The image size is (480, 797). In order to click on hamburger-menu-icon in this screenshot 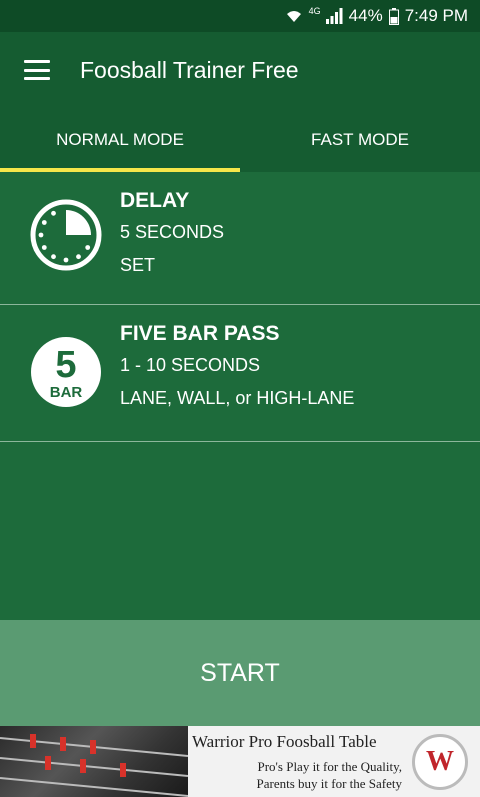, I will do `click(37, 70)`.